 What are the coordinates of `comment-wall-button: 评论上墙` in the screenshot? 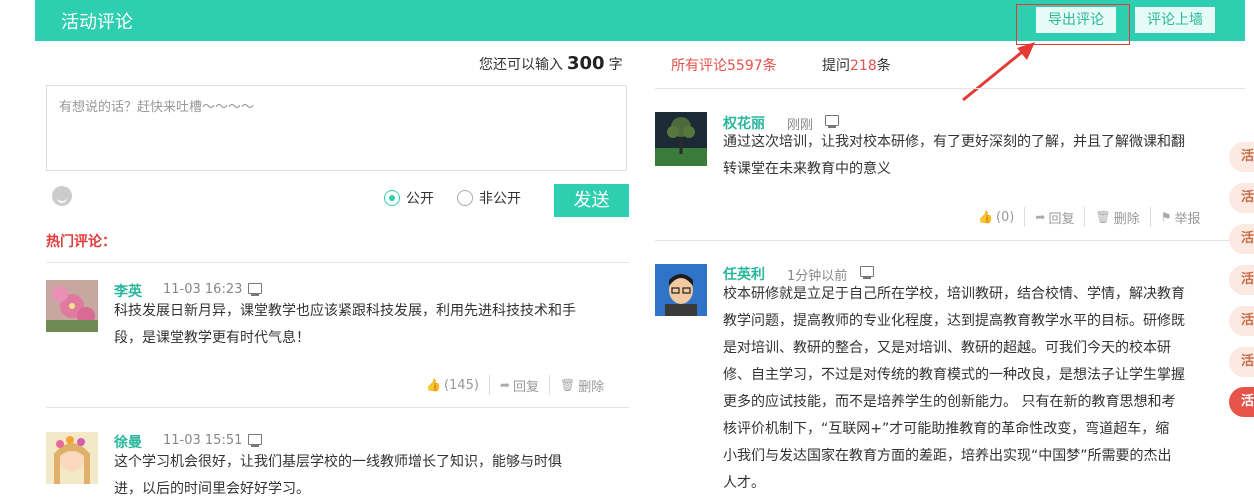 It's located at (1175, 20).